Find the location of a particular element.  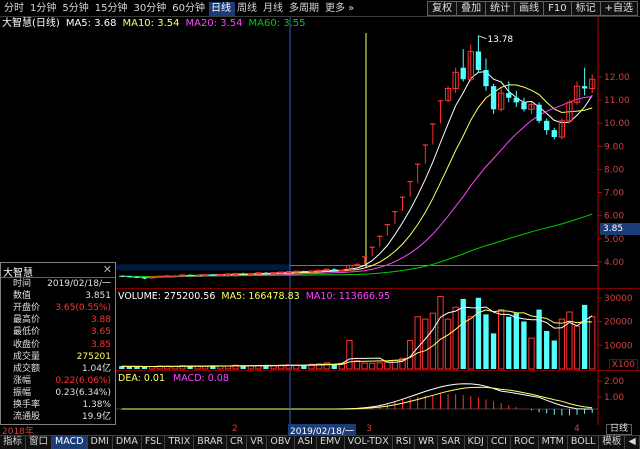

period-tab-10: 更多 » is located at coordinates (340, 9).